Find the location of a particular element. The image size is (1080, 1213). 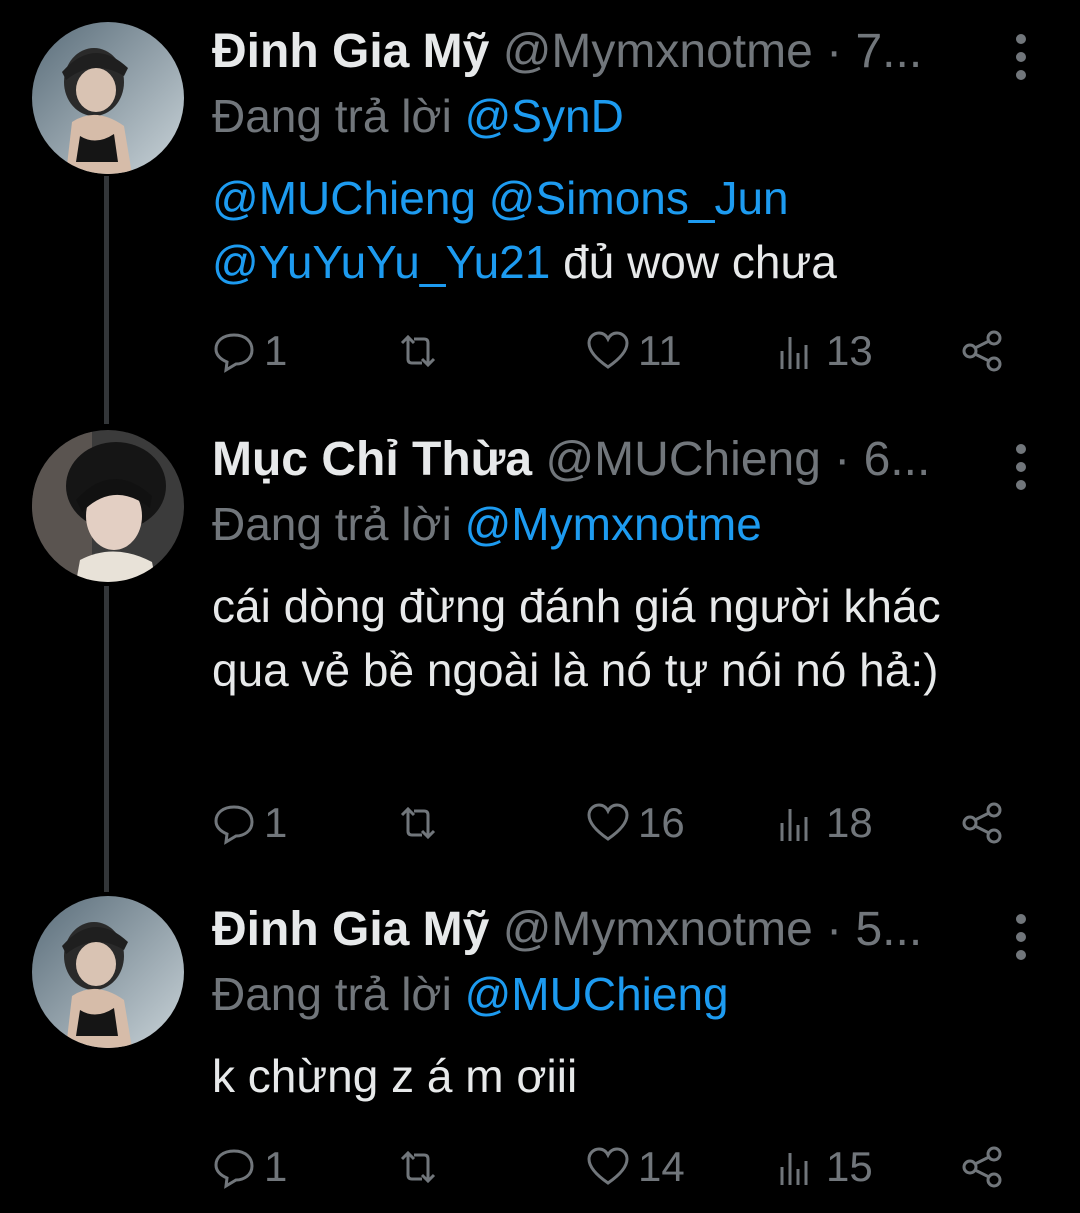

author-handle: @MUChieng is located at coordinates (682, 459).